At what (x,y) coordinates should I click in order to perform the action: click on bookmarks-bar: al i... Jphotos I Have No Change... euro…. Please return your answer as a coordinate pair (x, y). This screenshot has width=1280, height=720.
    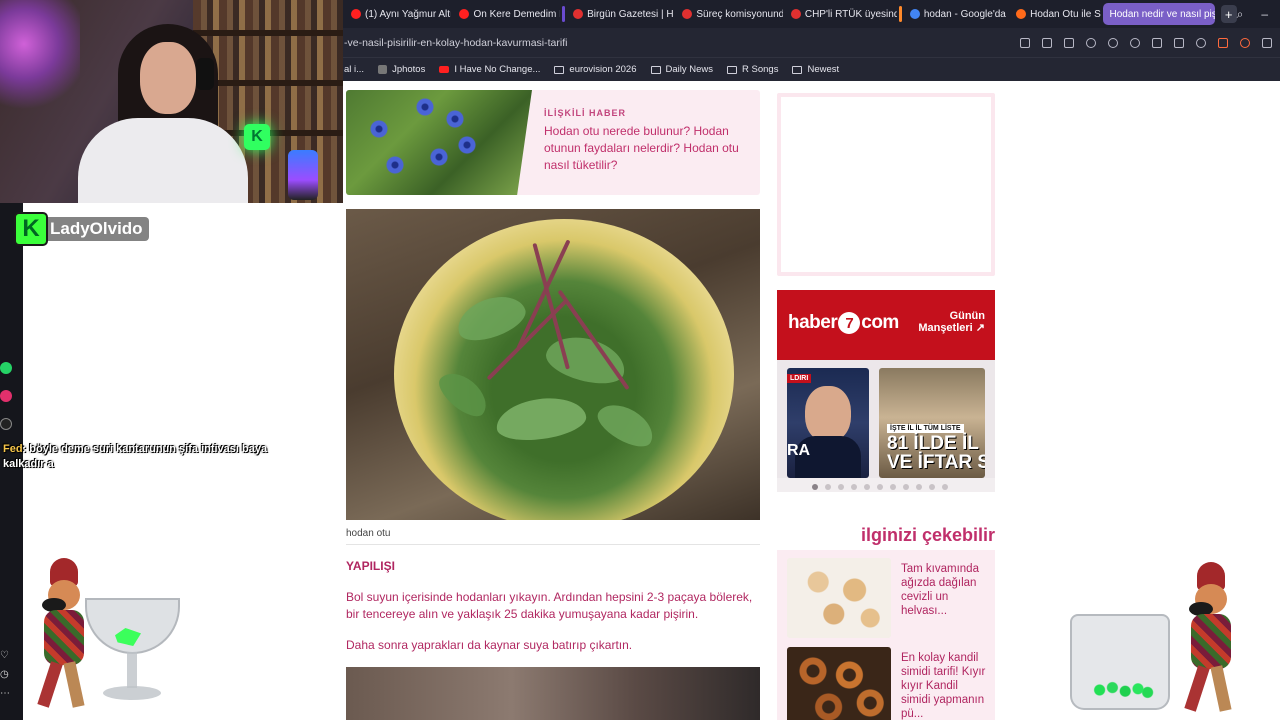
    Looking at the image, I should click on (811, 69).